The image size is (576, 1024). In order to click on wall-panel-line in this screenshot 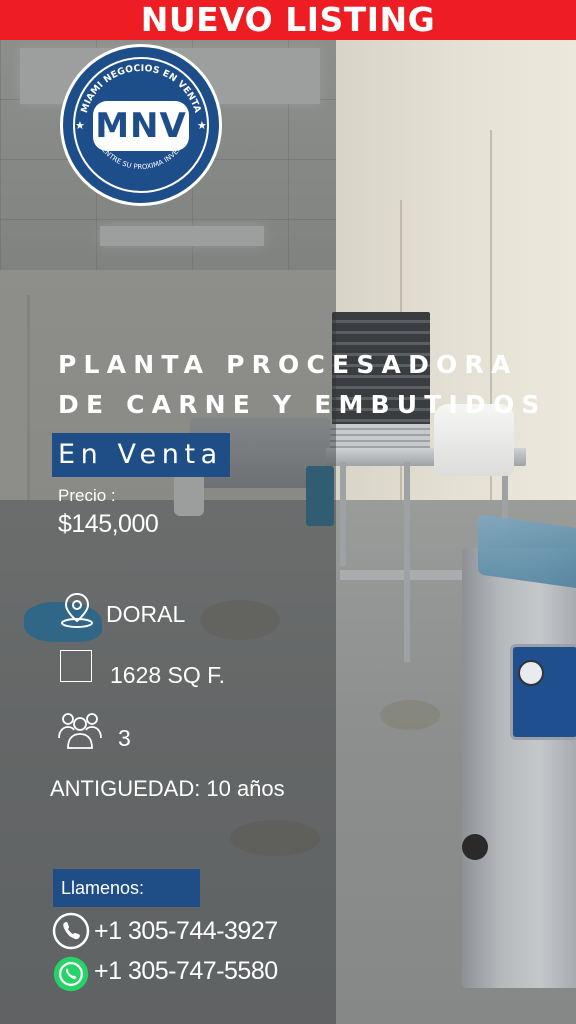, I will do `click(491, 340)`.